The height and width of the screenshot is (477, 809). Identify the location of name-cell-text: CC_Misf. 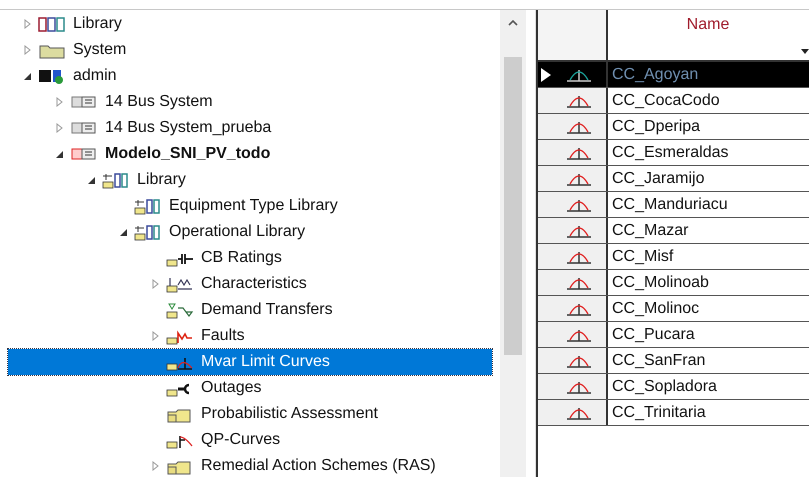
(643, 256).